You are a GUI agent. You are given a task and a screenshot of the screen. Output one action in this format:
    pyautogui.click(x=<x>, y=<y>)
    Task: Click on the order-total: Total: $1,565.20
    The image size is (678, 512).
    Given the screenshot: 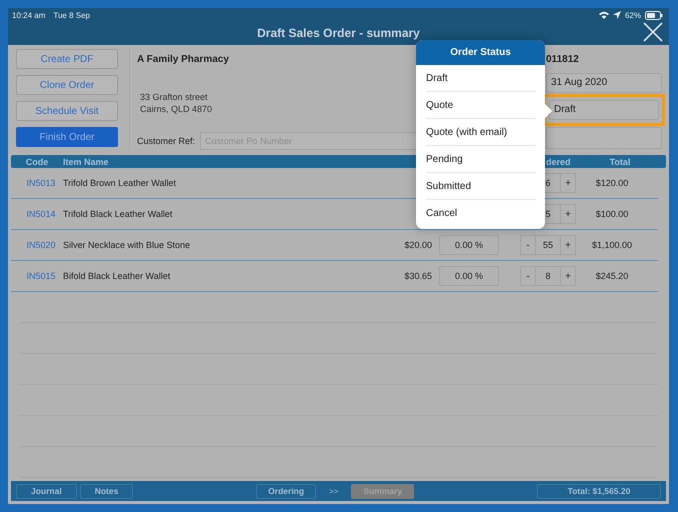 What is the action you would take?
    pyautogui.click(x=599, y=491)
    